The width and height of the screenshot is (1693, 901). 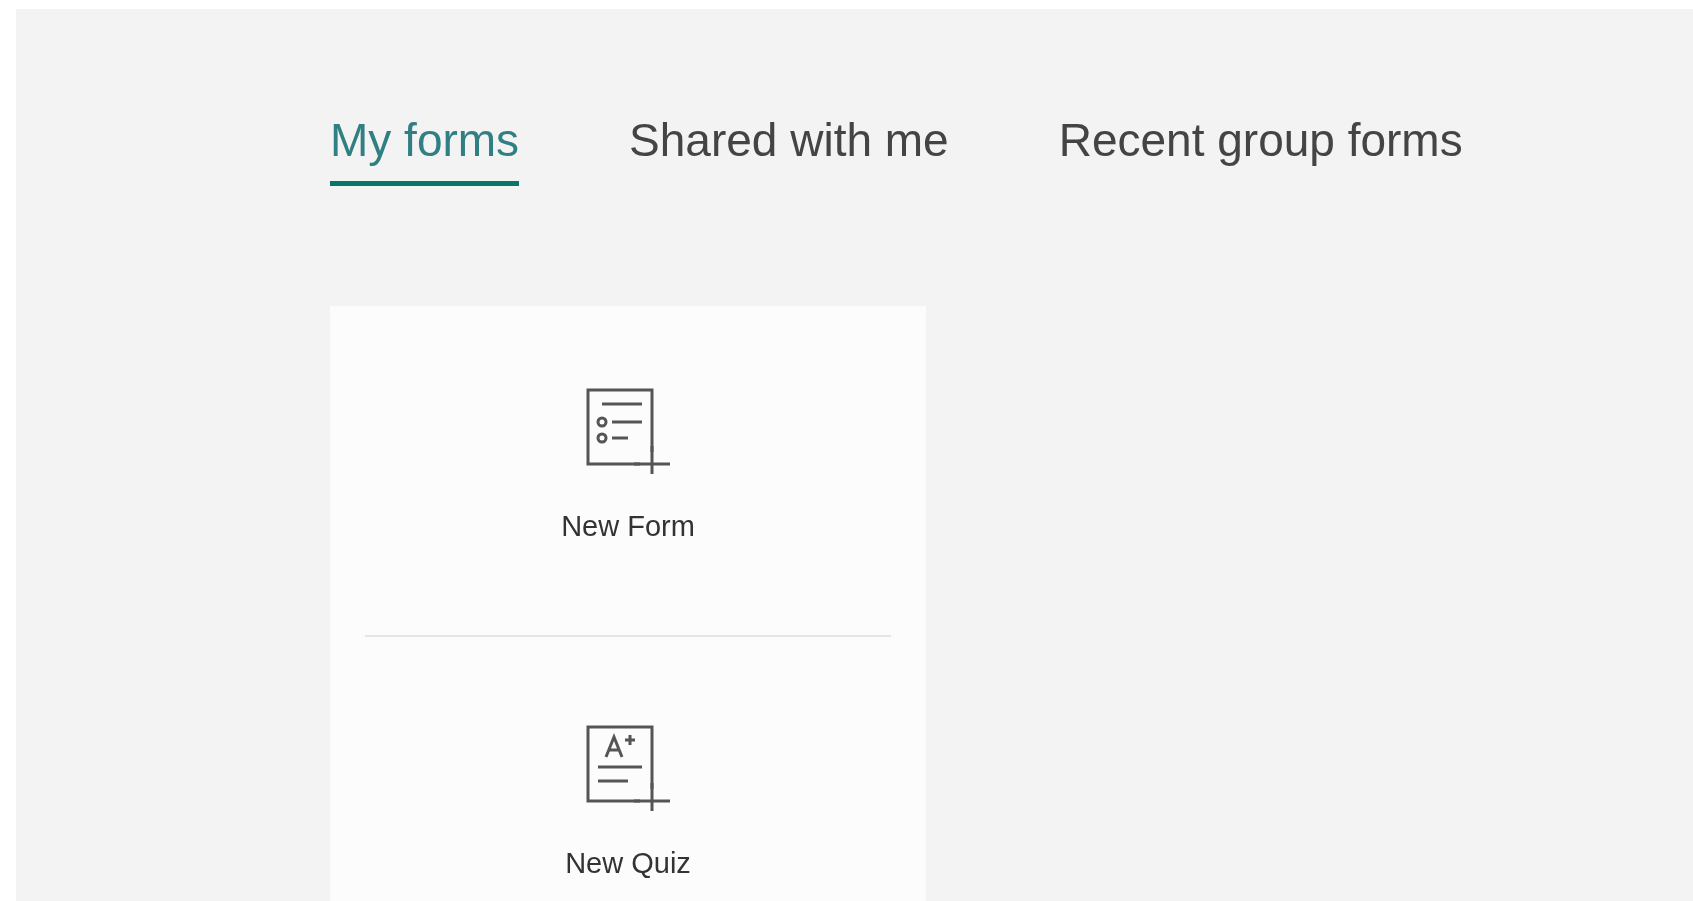 I want to click on new-form-button: New Form, so click(x=628, y=470).